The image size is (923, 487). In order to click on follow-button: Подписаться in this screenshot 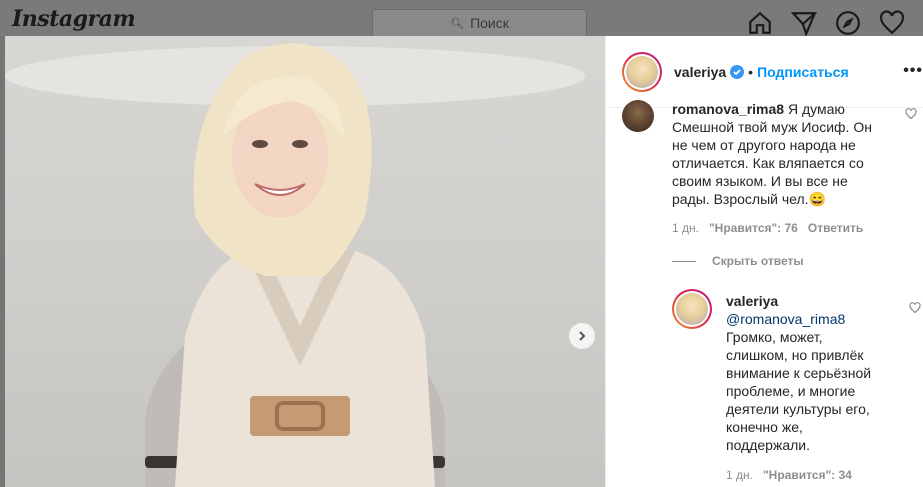, I will do `click(803, 72)`.